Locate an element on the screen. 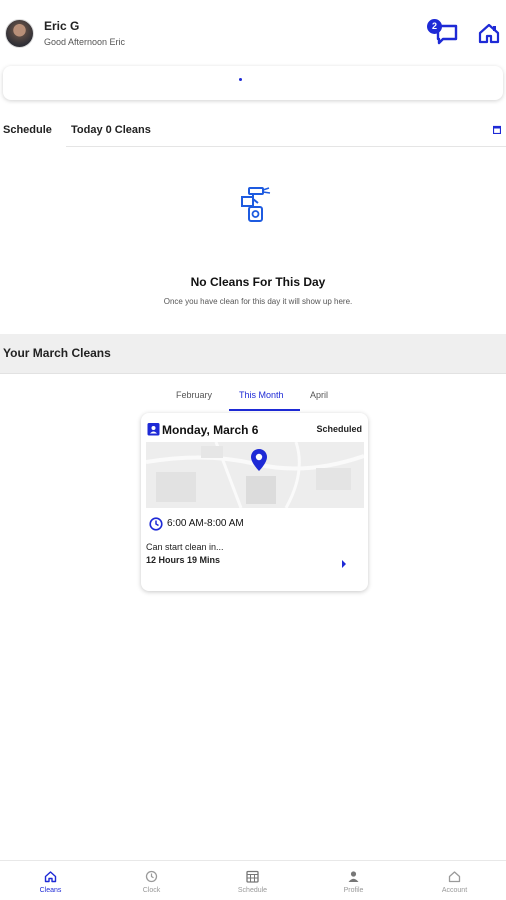 This screenshot has height=900, width=506. nav-label: Account is located at coordinates (454, 890).